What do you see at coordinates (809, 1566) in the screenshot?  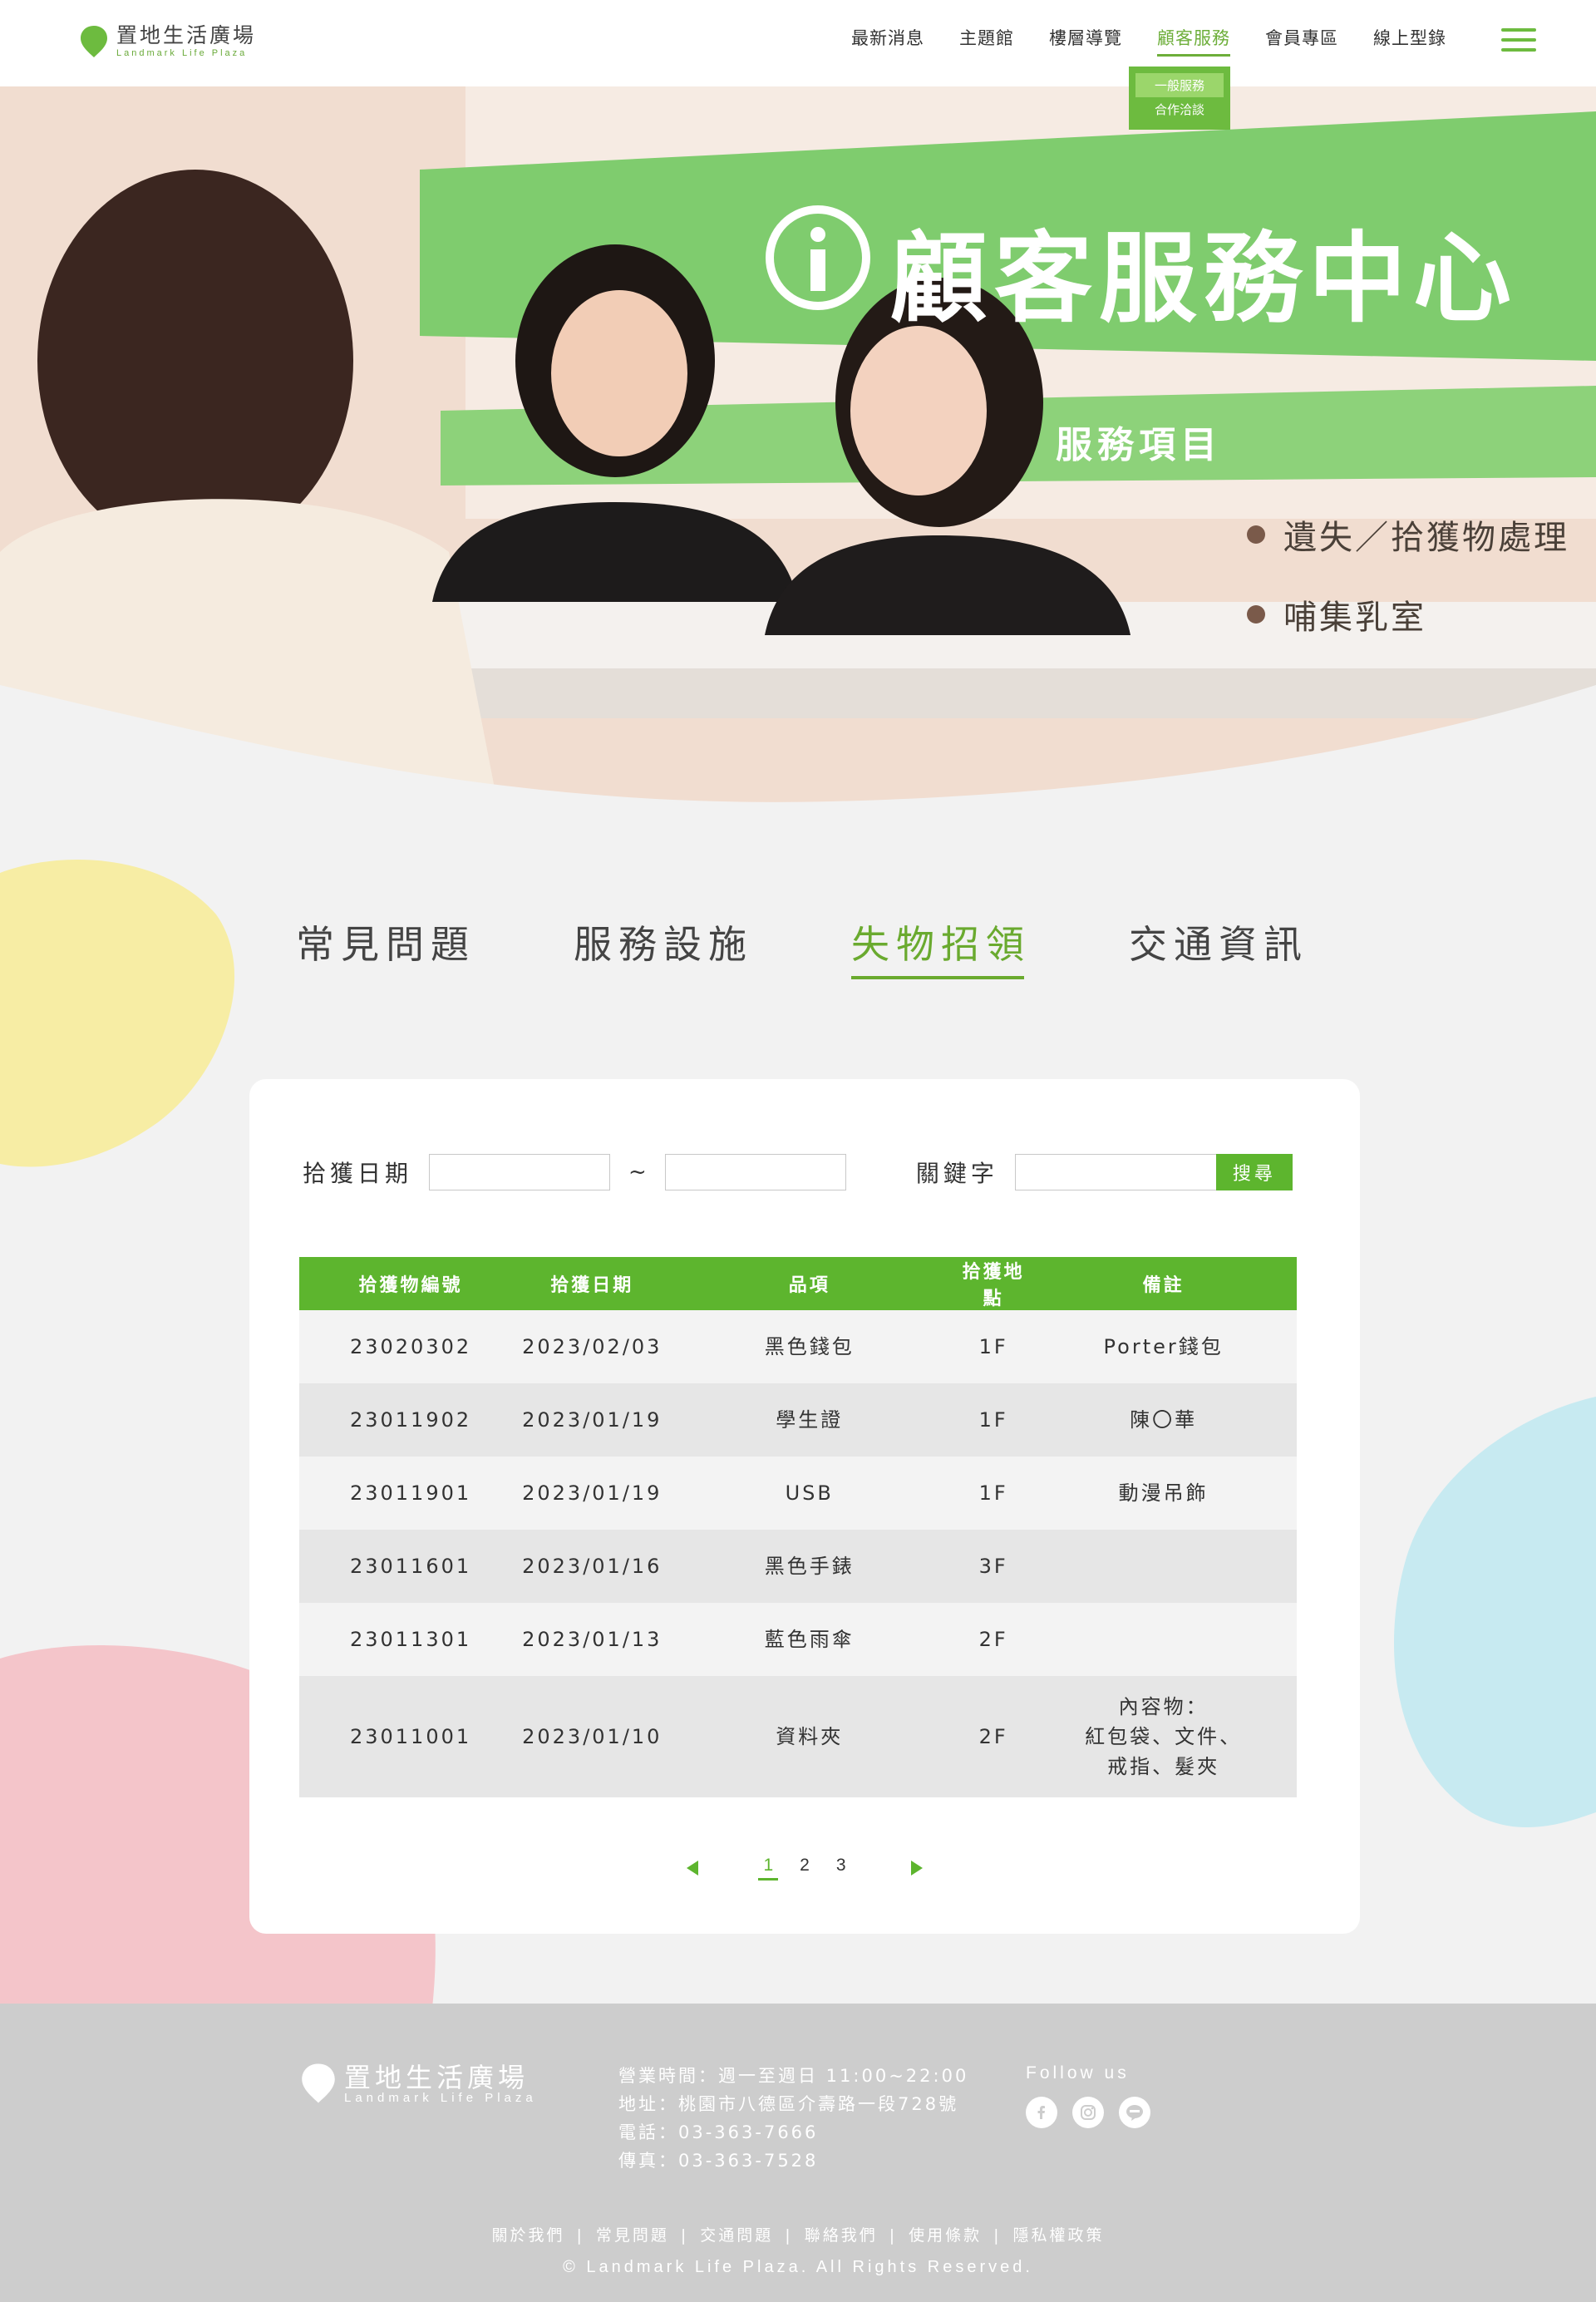 I see `cell-item: 黑色手錶` at bounding box center [809, 1566].